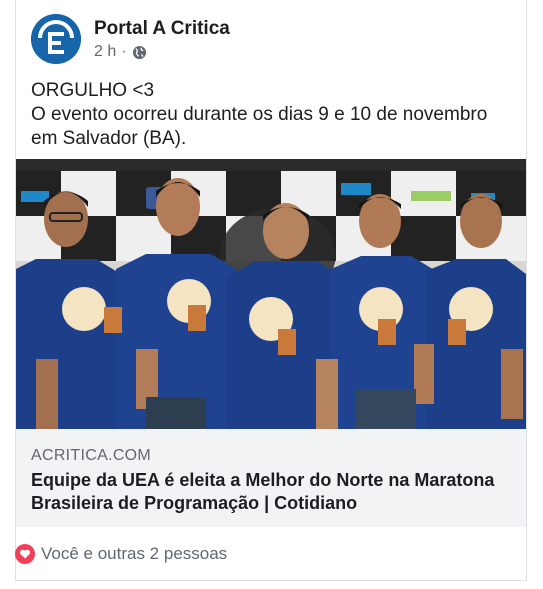  What do you see at coordinates (271, 40) in the screenshot?
I see `post-header: Portal A Critica 2 h ·` at bounding box center [271, 40].